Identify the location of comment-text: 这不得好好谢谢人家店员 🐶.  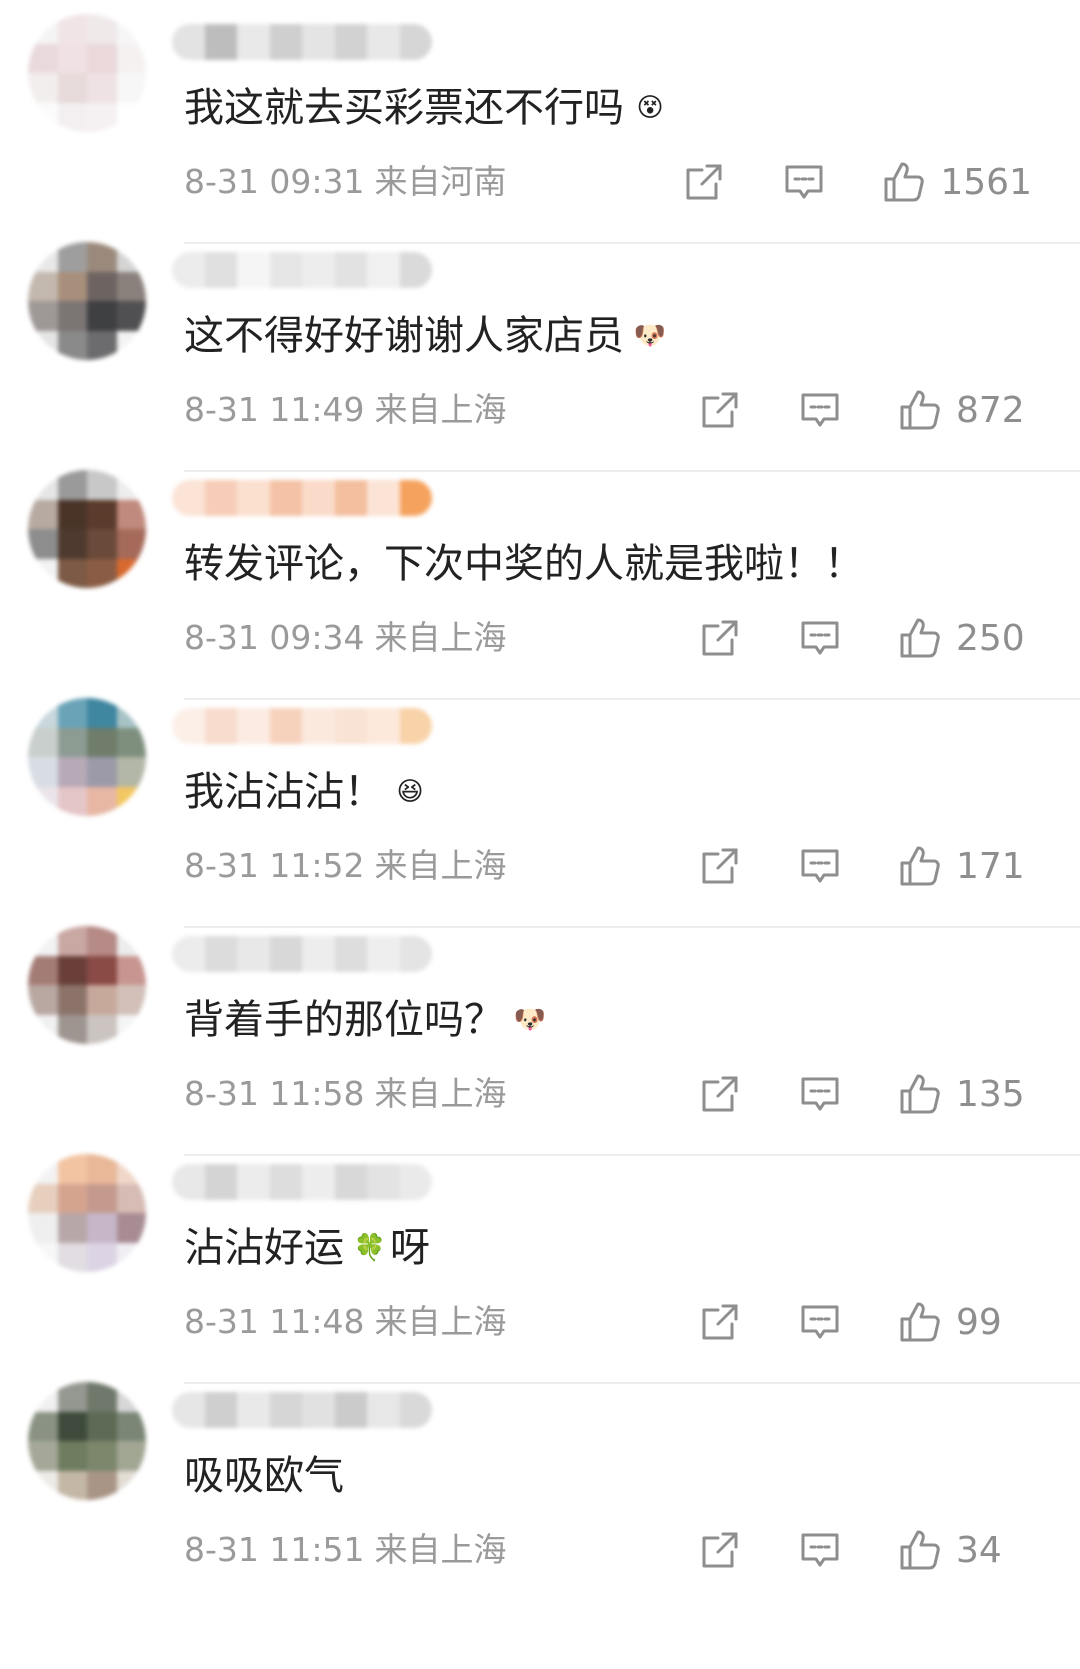
(427, 336).